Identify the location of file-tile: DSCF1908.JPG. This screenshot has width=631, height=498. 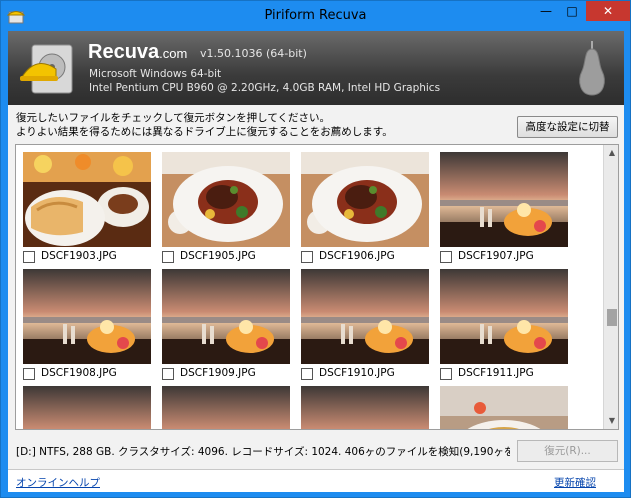
(87, 324).